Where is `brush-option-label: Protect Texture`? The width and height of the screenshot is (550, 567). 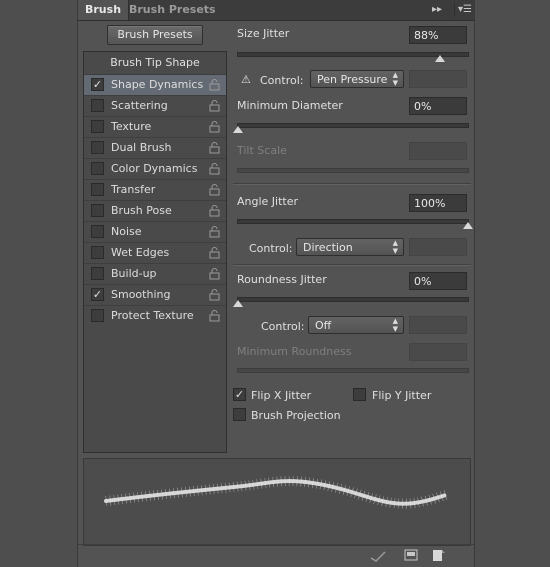 brush-option-label: Protect Texture is located at coordinates (152, 315).